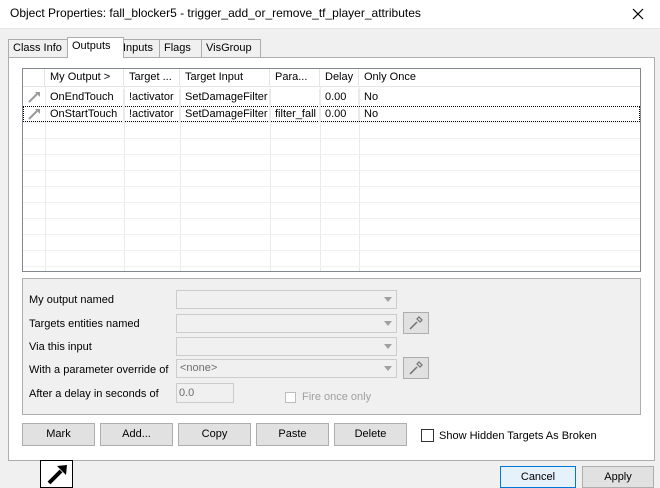 The image size is (660, 488). I want to click on show-hidden-label: Show Hidden Targets As Broken, so click(518, 435).